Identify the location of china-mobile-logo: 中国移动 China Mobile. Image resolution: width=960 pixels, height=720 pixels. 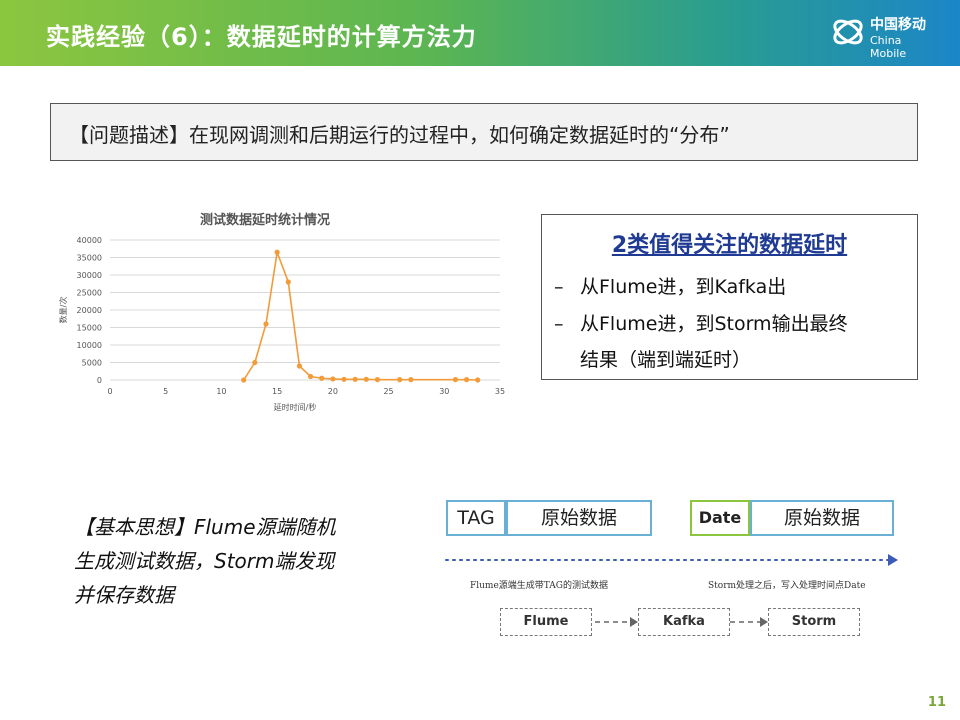
(885, 36).